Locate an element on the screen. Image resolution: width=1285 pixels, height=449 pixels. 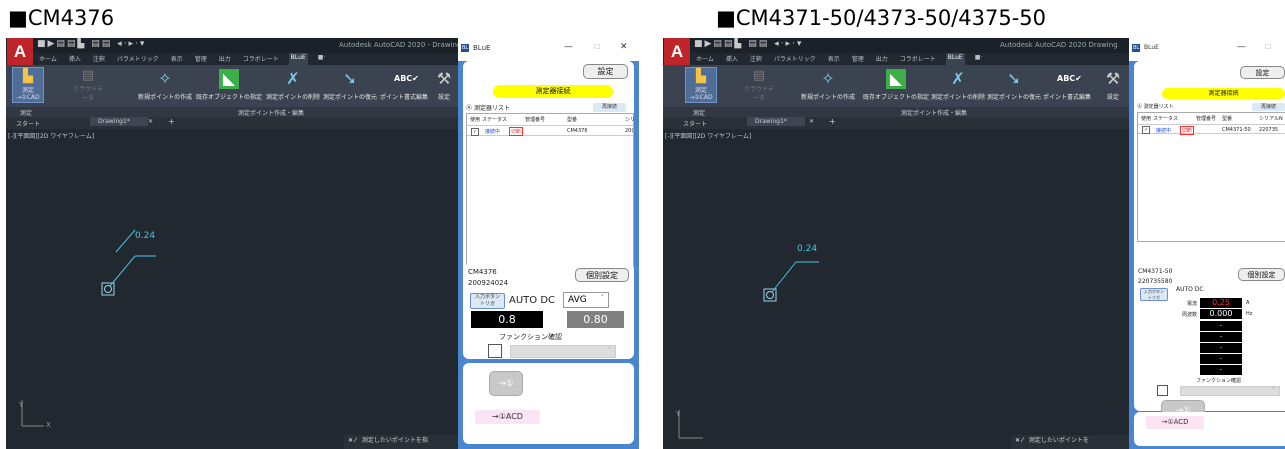
current-value: 0.25 is located at coordinates (1221, 303).